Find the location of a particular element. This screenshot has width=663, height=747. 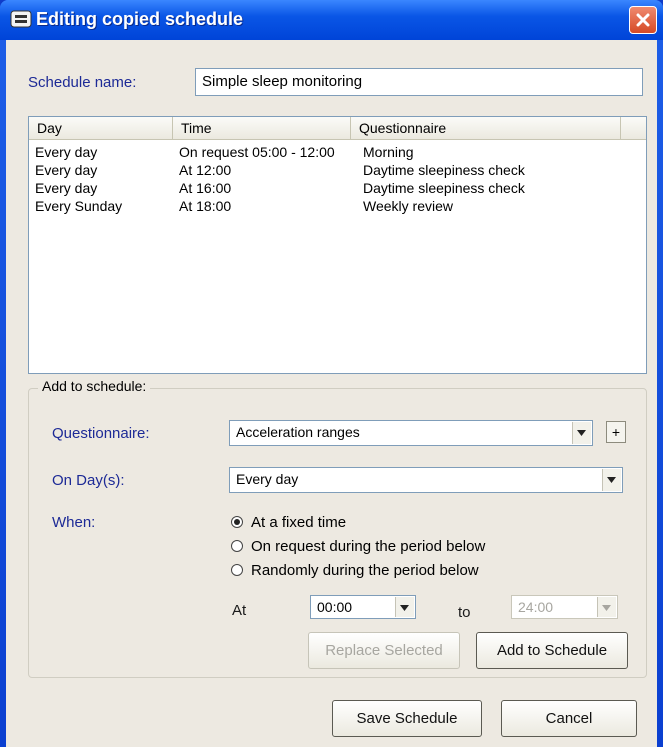

end-time-dropdown-button is located at coordinates (606, 607).